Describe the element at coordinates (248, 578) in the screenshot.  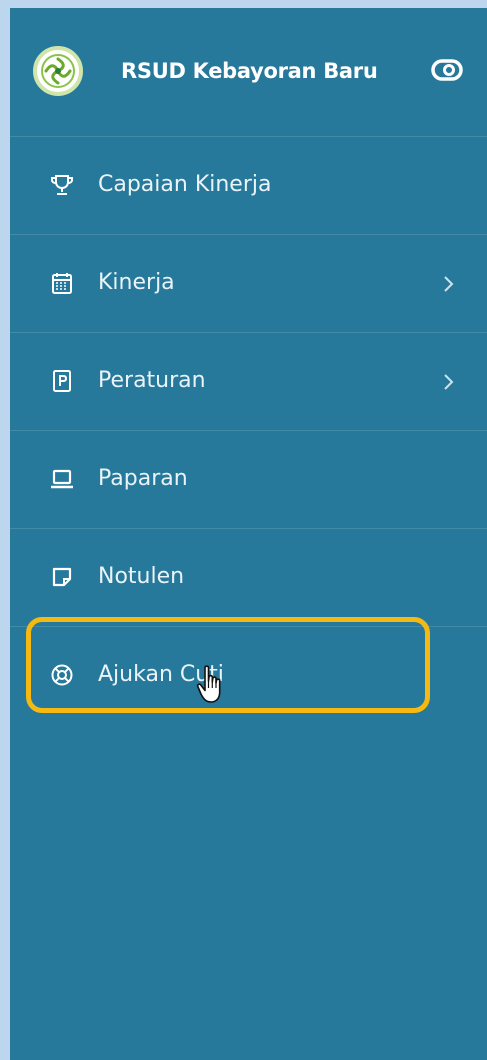
I see `sidebar-item-notulen: Notulen` at that location.